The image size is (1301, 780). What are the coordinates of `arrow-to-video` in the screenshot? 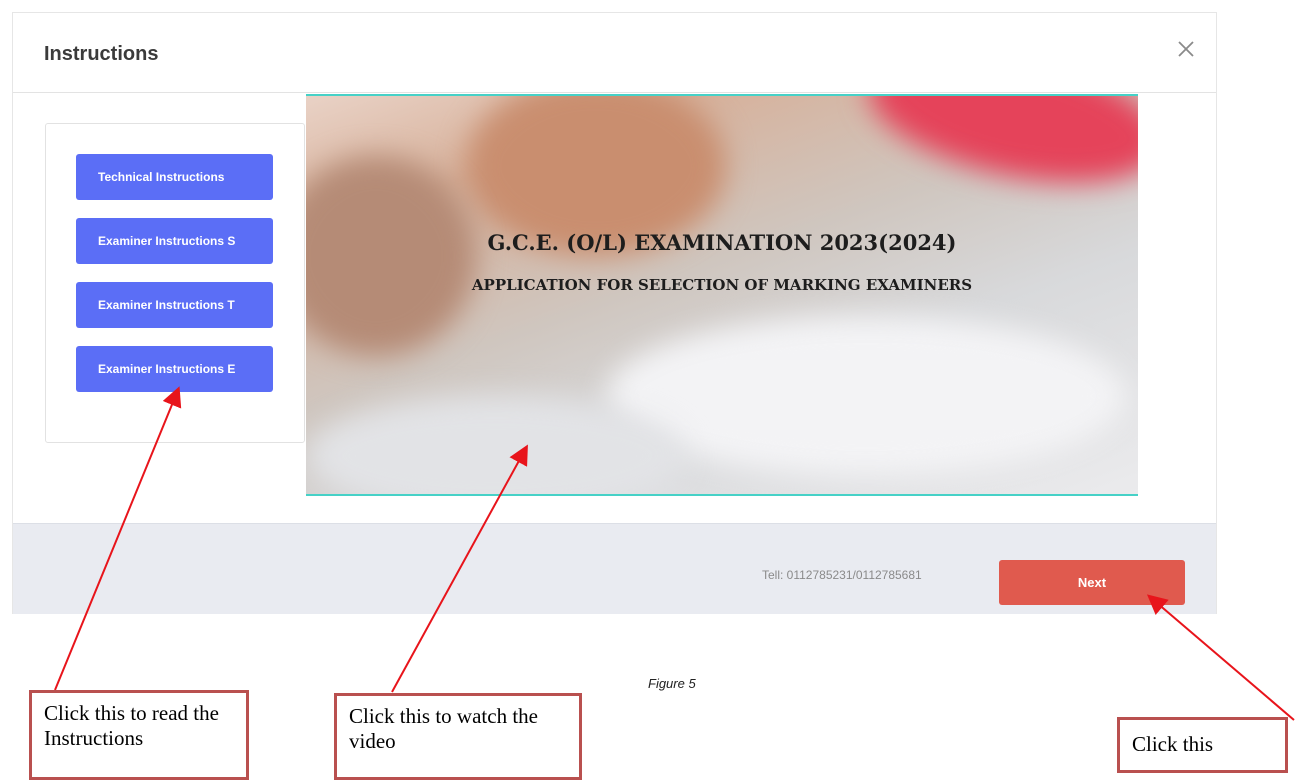 It's located at (459, 568).